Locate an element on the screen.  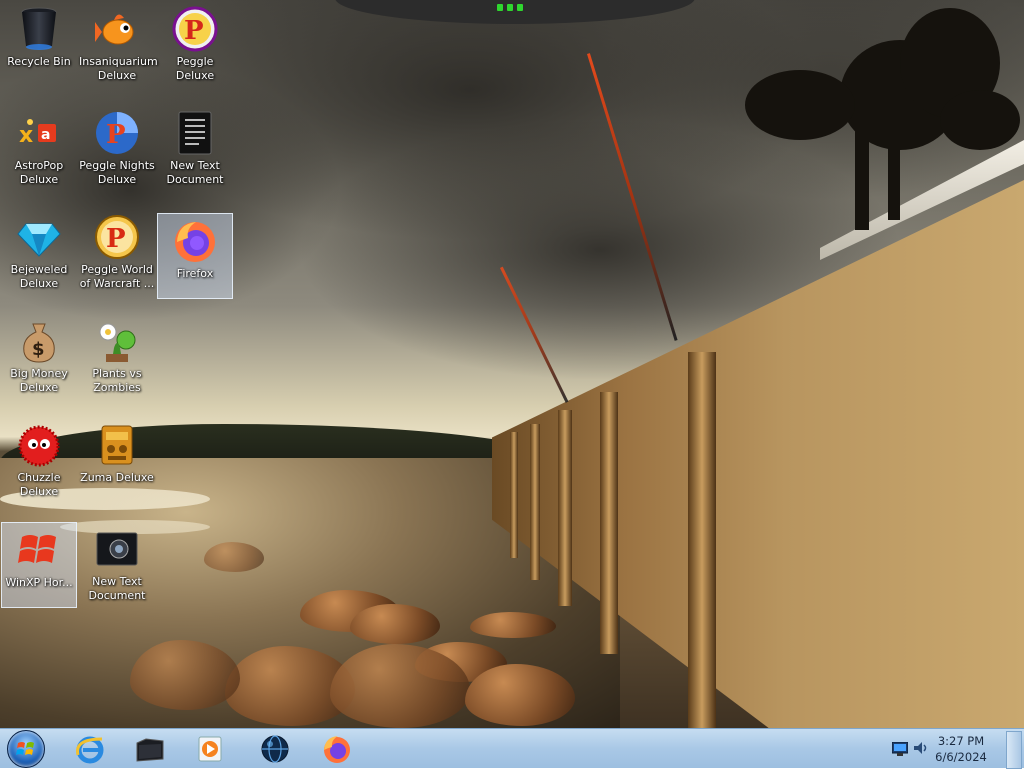
zuma-icon is located at coordinates (117, 445).